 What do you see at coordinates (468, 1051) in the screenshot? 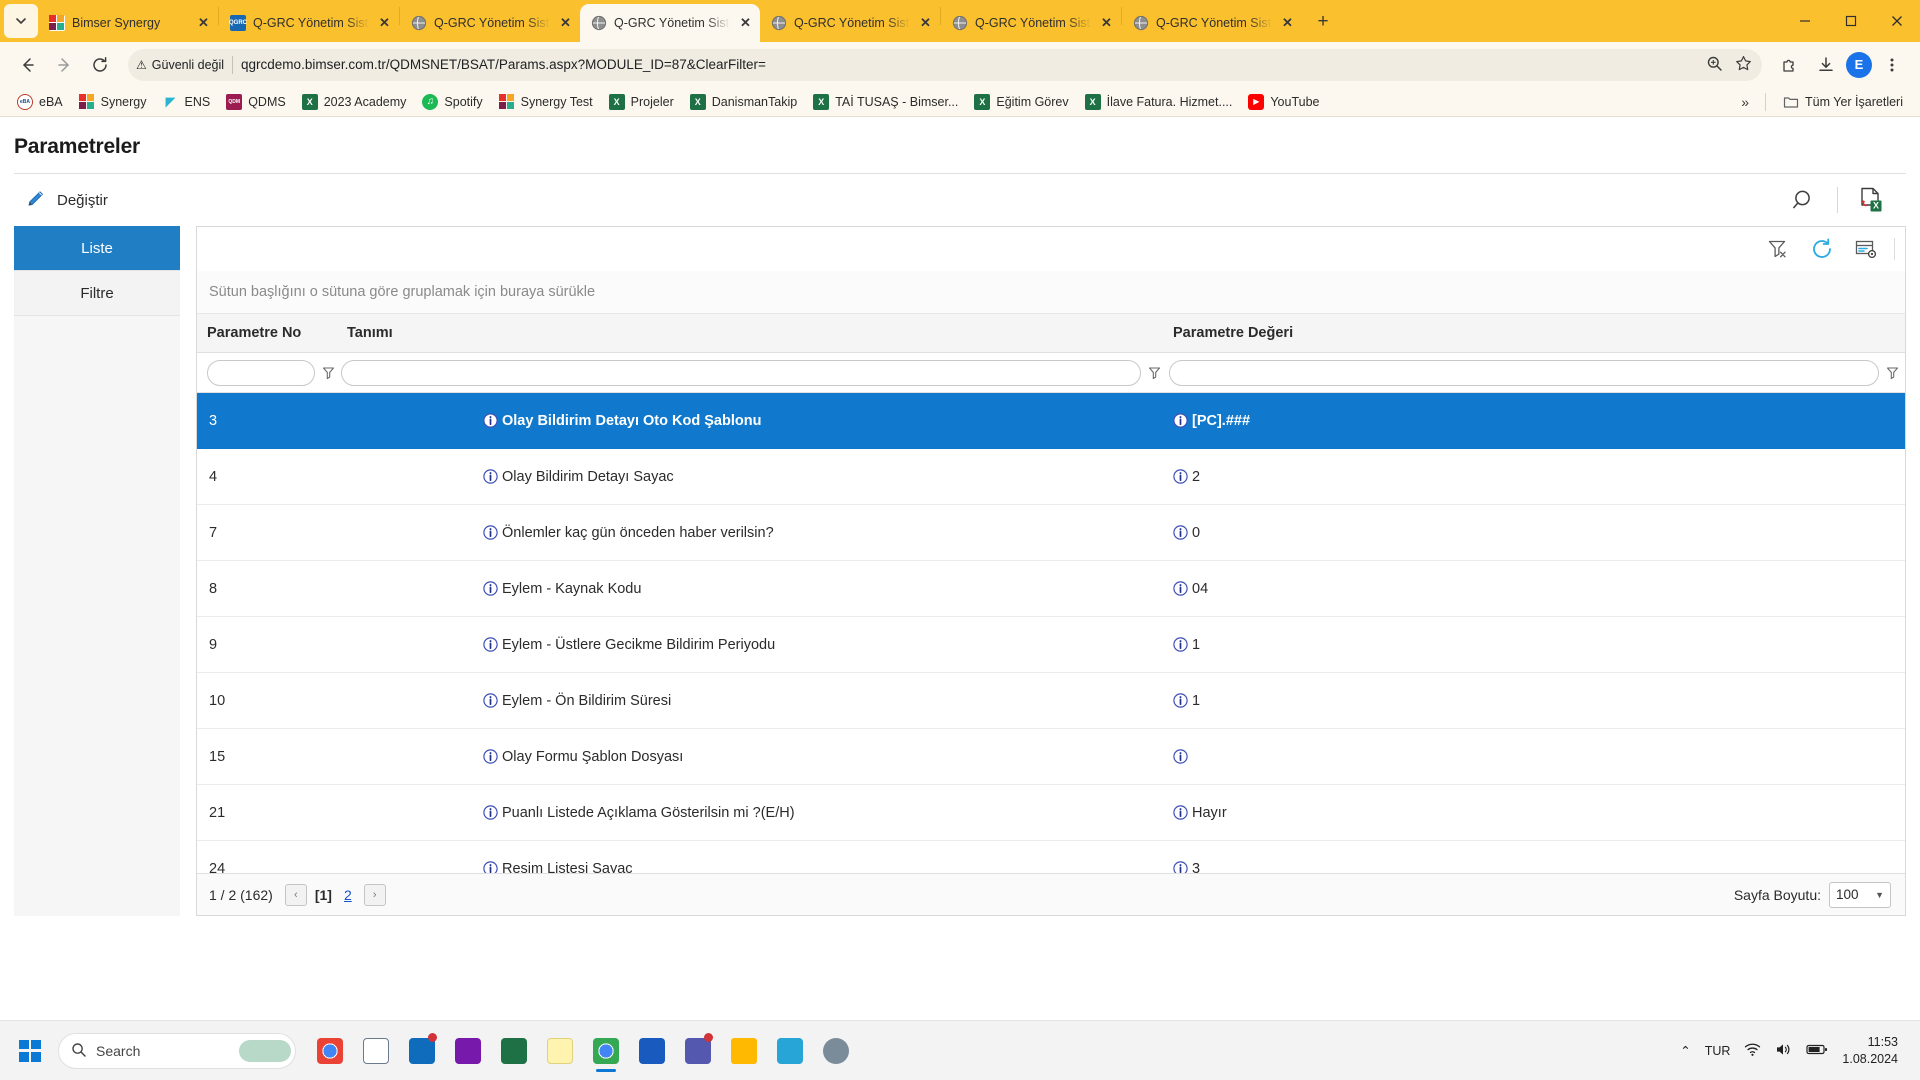
I see `onenote-icon` at bounding box center [468, 1051].